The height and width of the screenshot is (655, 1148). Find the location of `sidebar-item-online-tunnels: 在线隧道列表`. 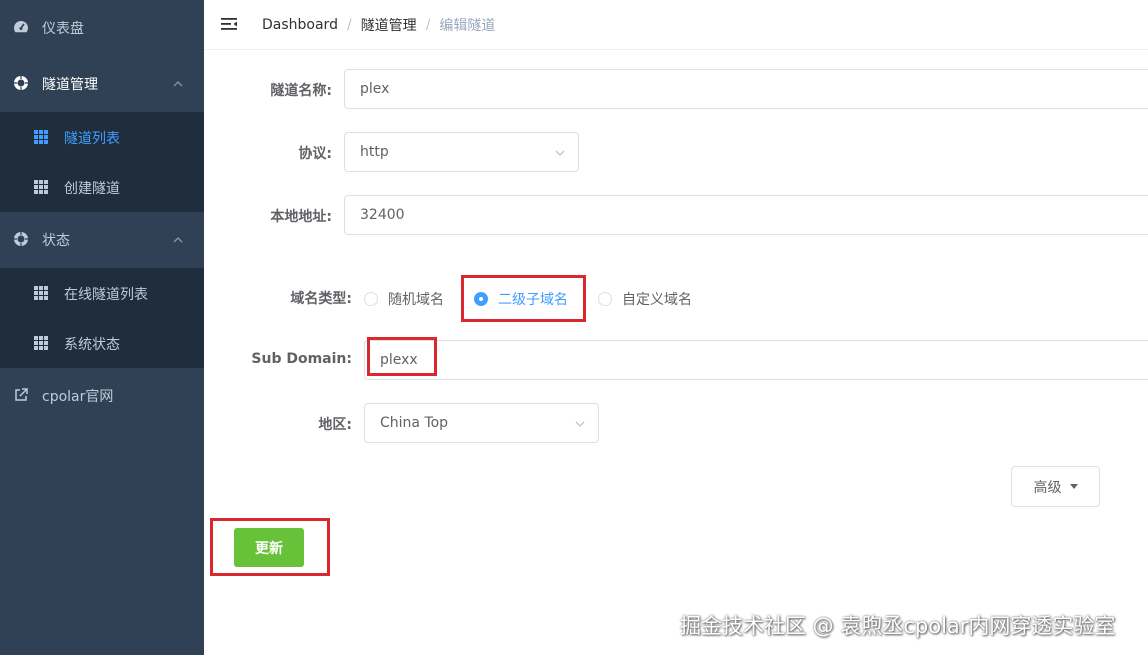

sidebar-item-online-tunnels: 在线隧道列表 is located at coordinates (102, 293).